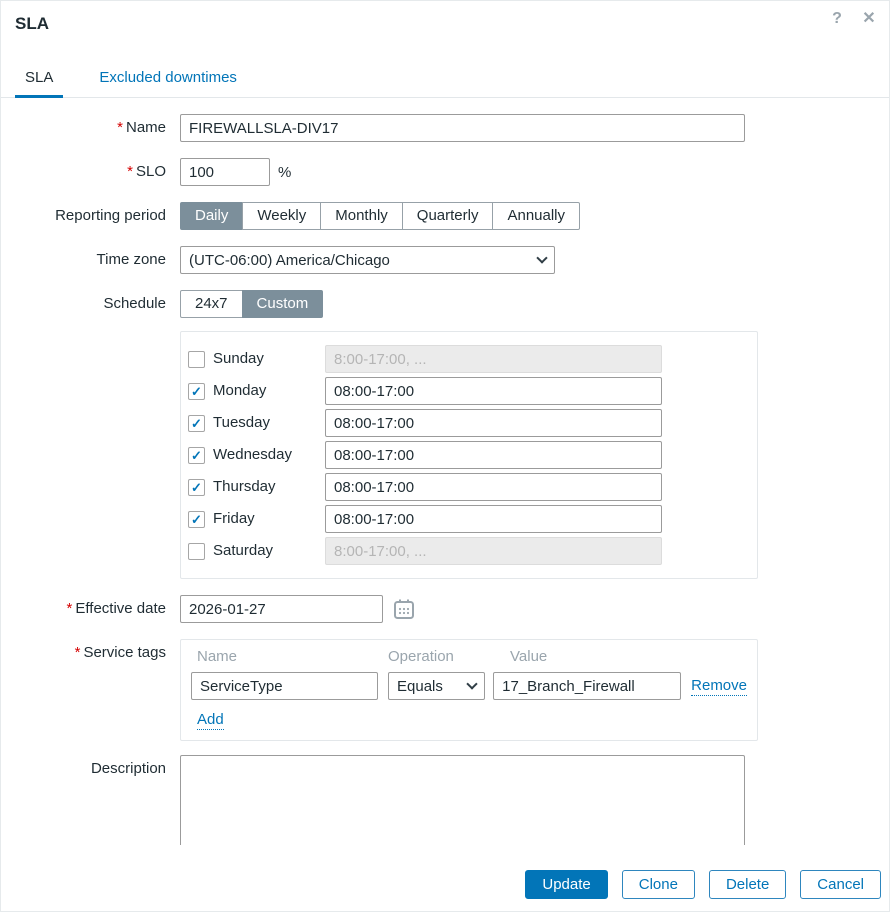 This screenshot has height=912, width=890. I want to click on tag-value-header: Value, so click(529, 656).